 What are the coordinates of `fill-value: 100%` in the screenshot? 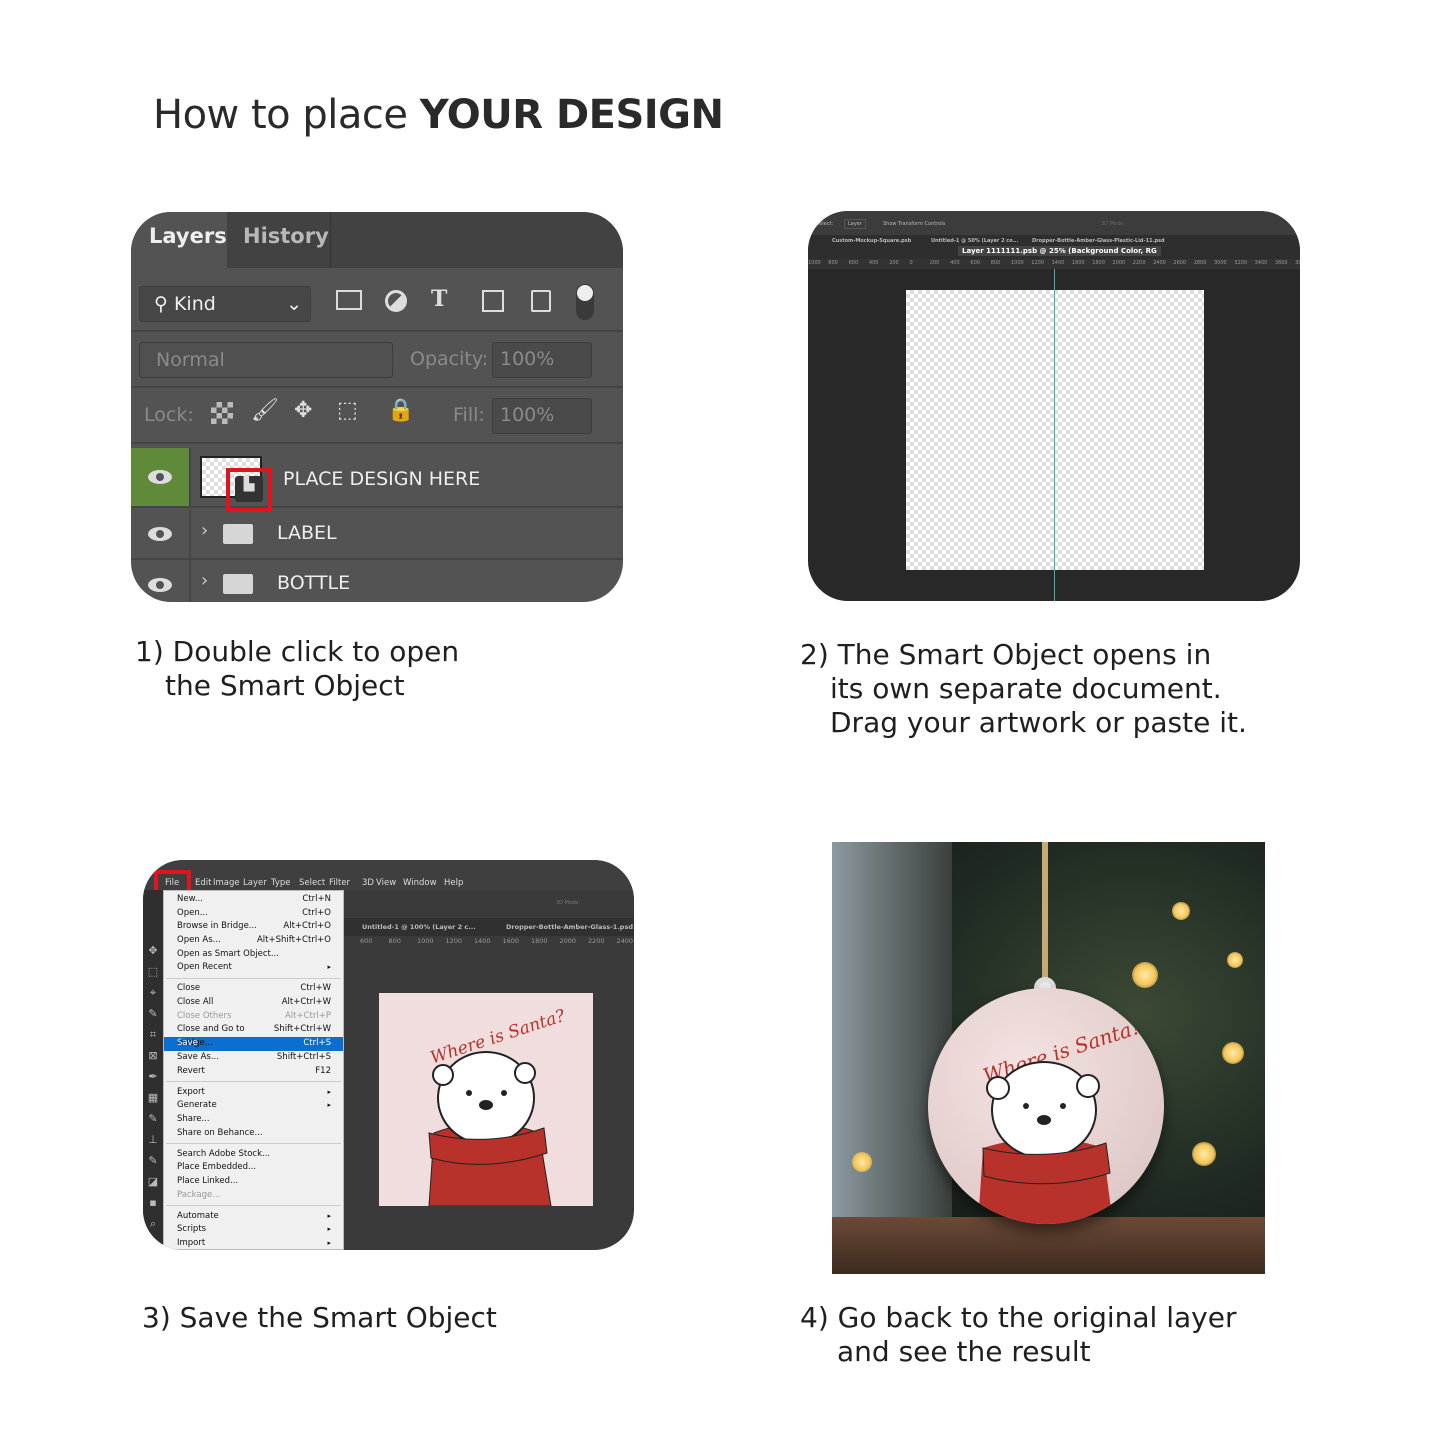 It's located at (527, 415).